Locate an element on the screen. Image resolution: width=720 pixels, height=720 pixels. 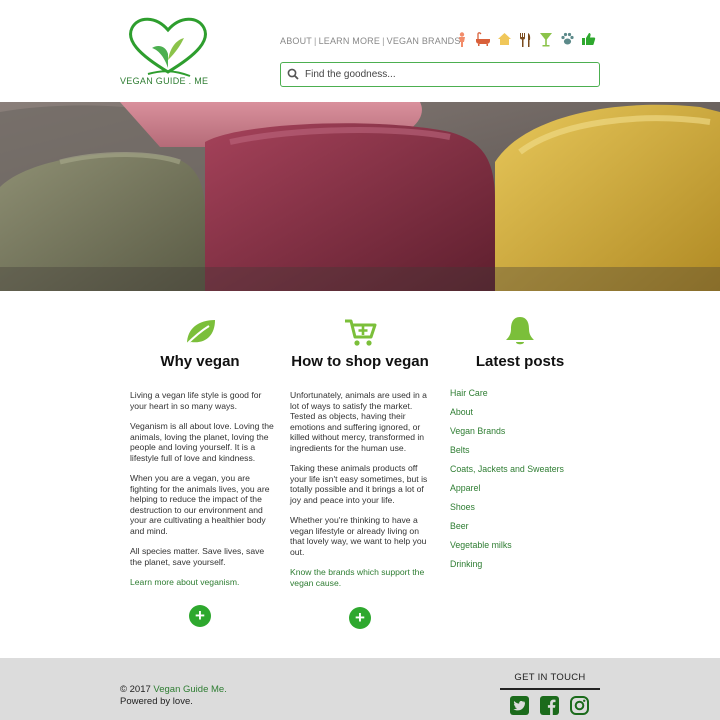
fork-knife-icon is located at coordinates (525, 39).